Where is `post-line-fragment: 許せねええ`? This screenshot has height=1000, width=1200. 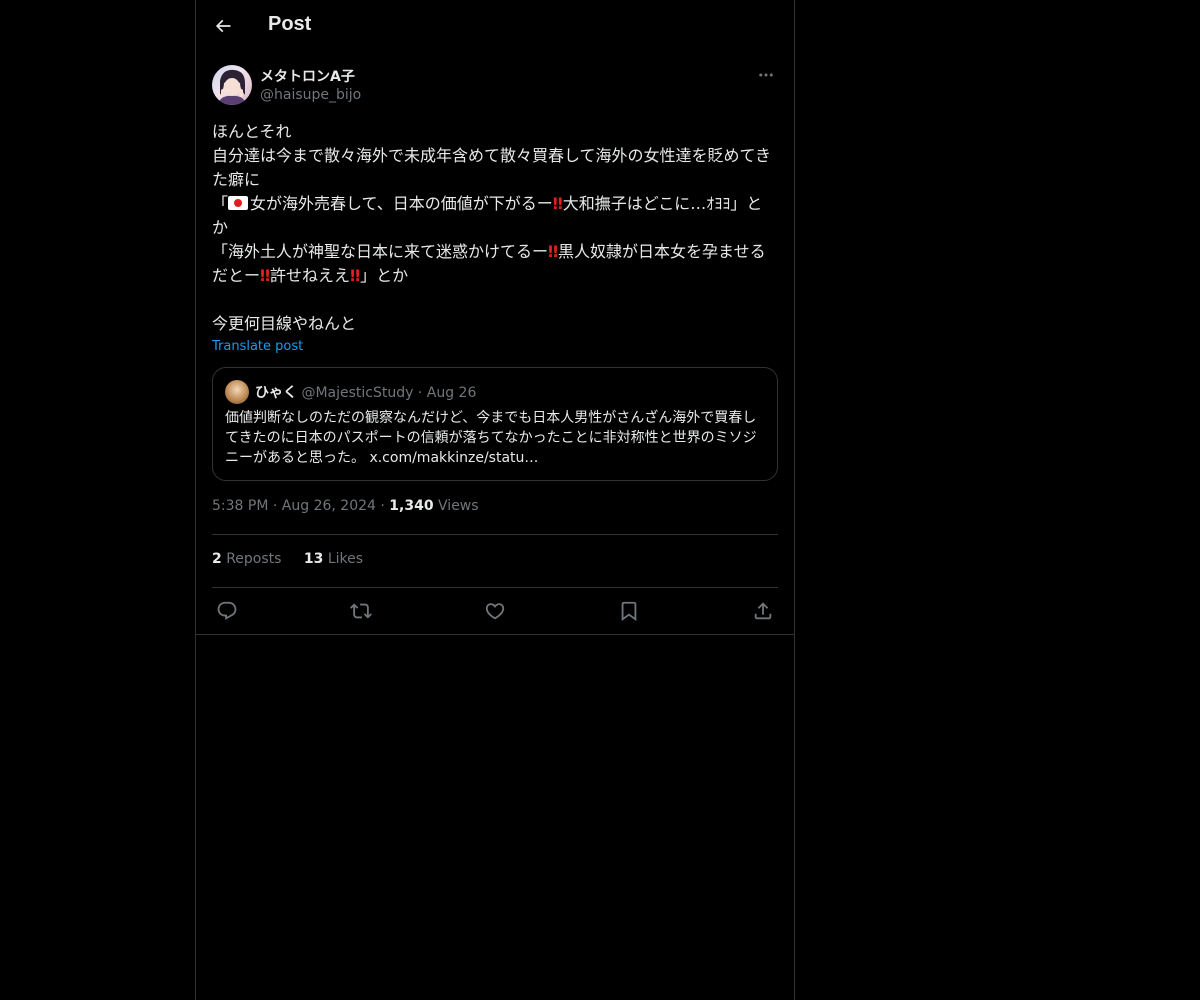
post-line-fragment: 許せねええ is located at coordinates (310, 275).